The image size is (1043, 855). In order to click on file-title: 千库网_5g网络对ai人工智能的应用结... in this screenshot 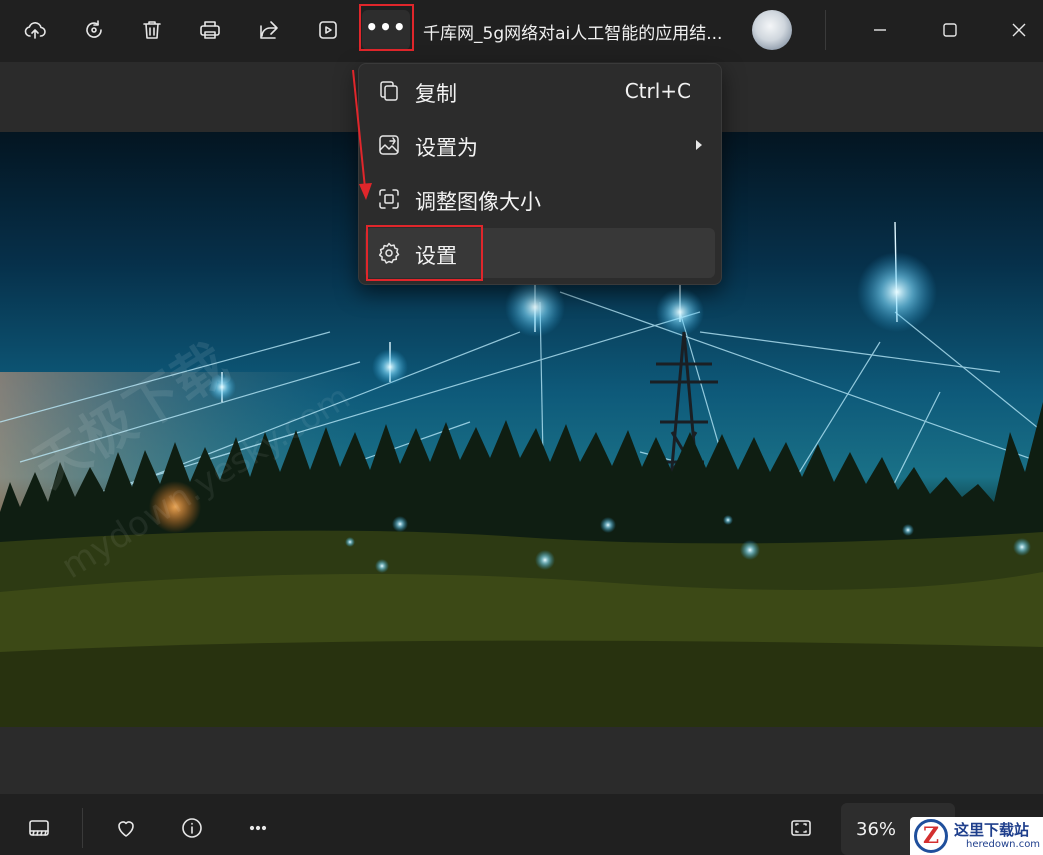, I will do `click(573, 34)`.